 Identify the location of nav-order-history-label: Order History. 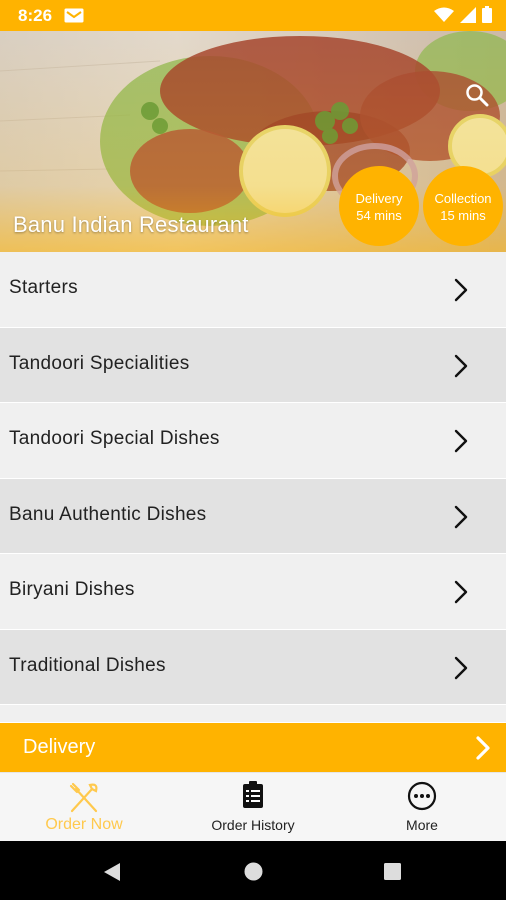
(253, 825).